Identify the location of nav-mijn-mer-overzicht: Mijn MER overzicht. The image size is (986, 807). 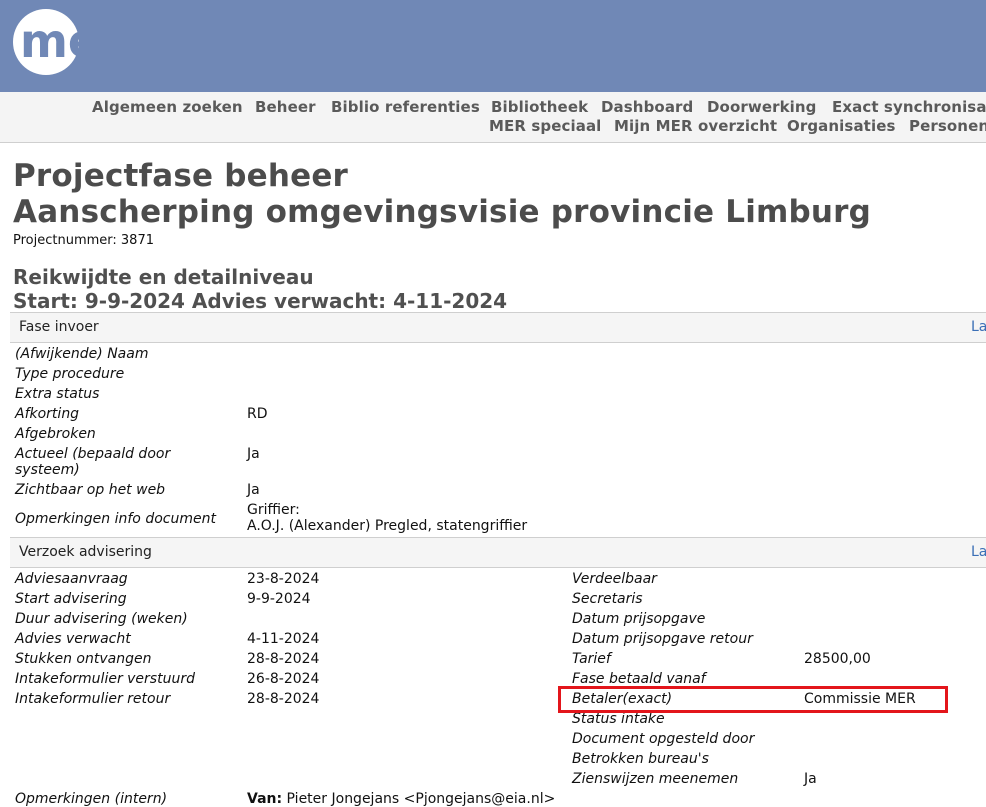
(695, 126).